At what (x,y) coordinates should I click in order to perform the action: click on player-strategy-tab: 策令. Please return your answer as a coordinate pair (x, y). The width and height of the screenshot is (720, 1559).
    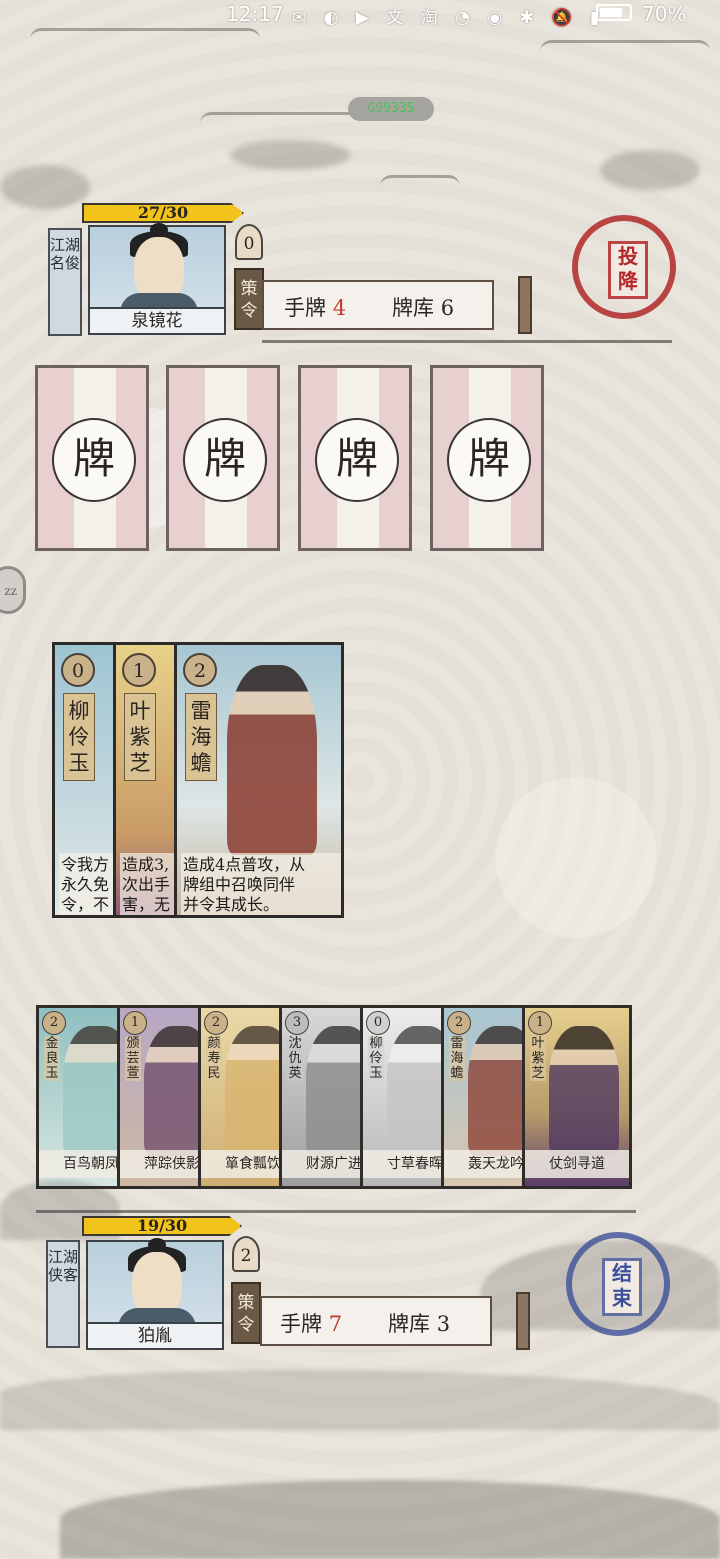
    Looking at the image, I should click on (246, 1313).